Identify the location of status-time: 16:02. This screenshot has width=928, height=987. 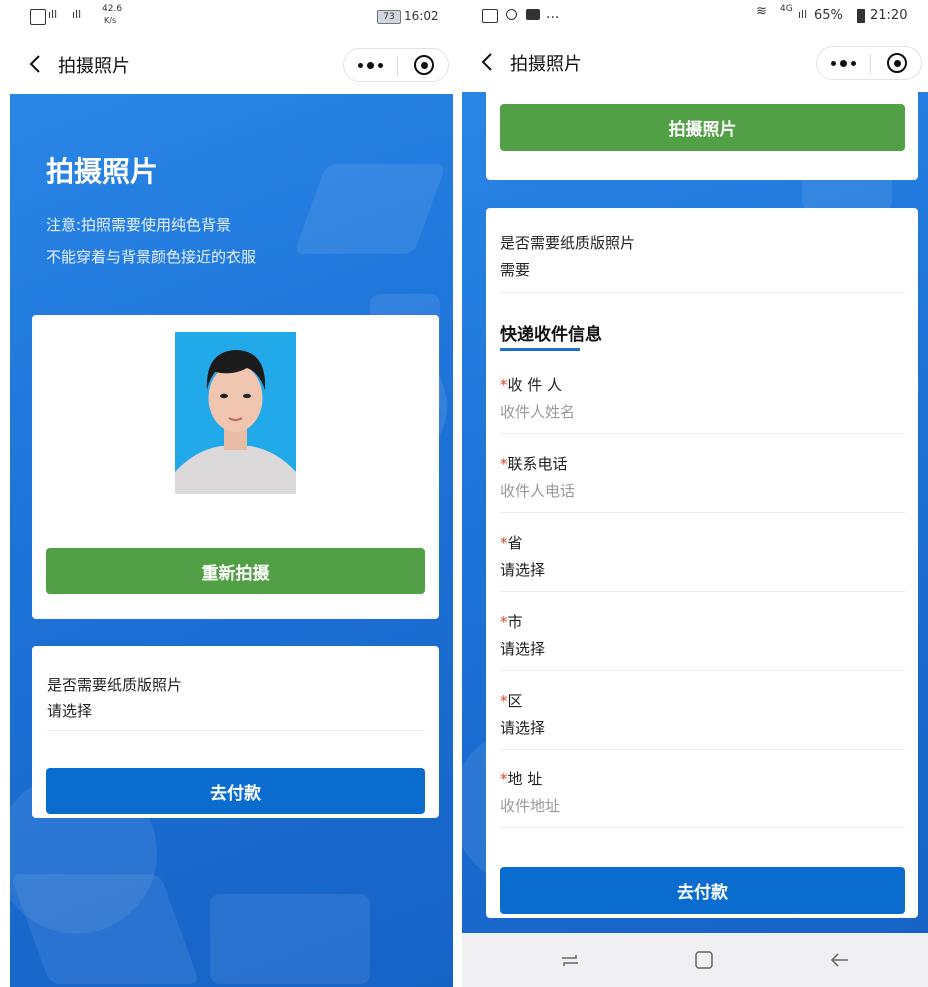
(421, 16).